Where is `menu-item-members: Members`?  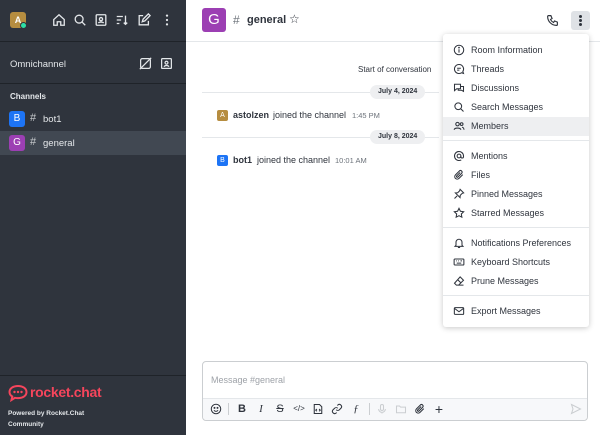 menu-item-members: Members is located at coordinates (516, 126).